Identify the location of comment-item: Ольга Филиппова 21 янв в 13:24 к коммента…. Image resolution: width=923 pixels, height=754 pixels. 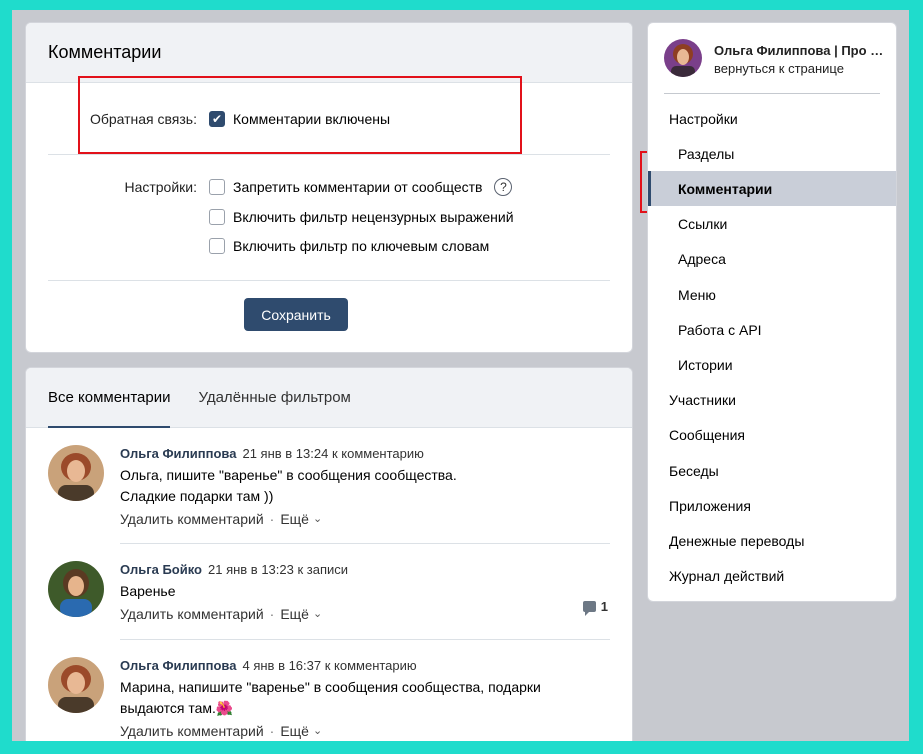
(328, 486).